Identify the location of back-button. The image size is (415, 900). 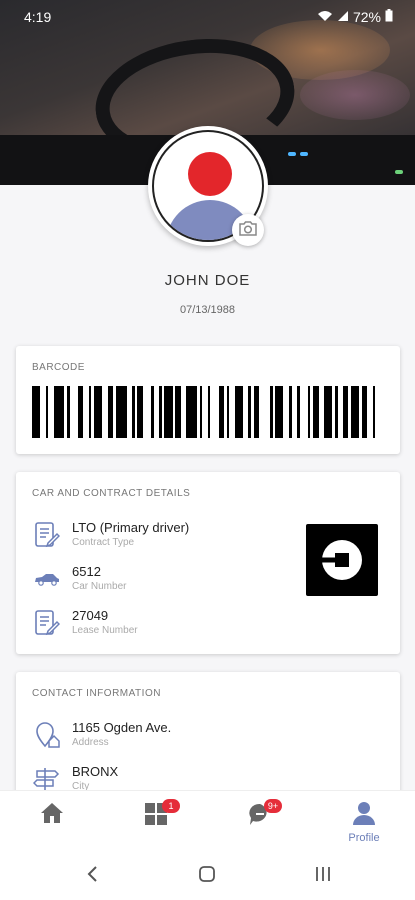
(92, 876).